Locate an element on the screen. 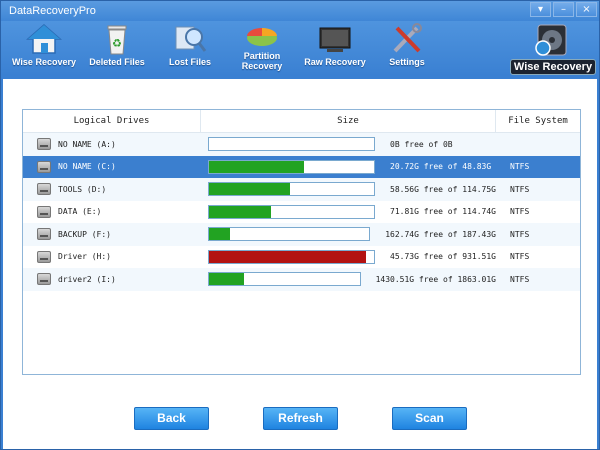 The width and height of the screenshot is (600, 450). scan-button: Scan is located at coordinates (429, 418).